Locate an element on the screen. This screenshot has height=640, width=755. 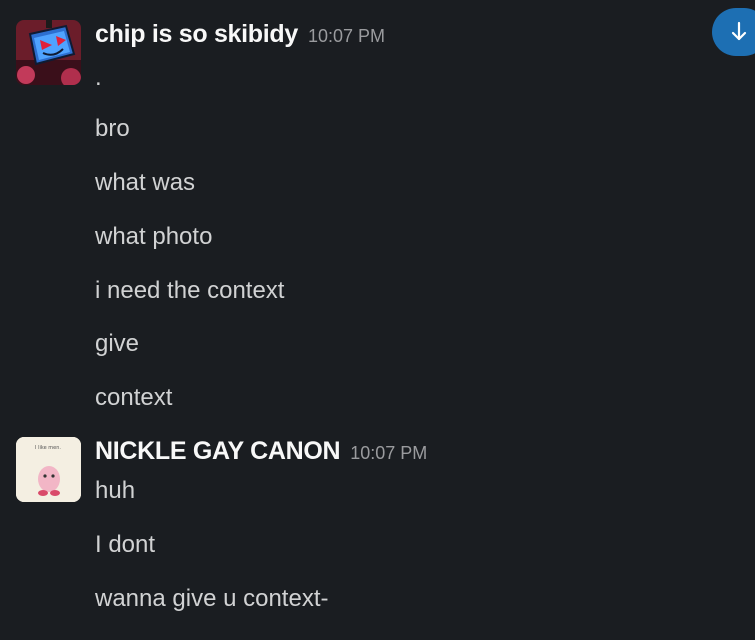
message-header: NICKLE GAY CANON 10:07 PM is located at coordinates (261, 451).